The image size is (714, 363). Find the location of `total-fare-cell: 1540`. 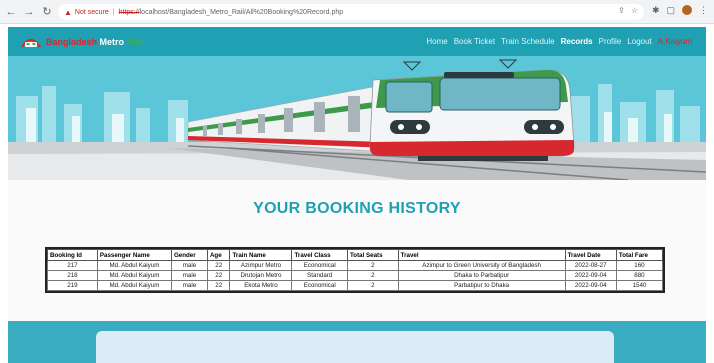

total-fare-cell: 1540 is located at coordinates (639, 285).